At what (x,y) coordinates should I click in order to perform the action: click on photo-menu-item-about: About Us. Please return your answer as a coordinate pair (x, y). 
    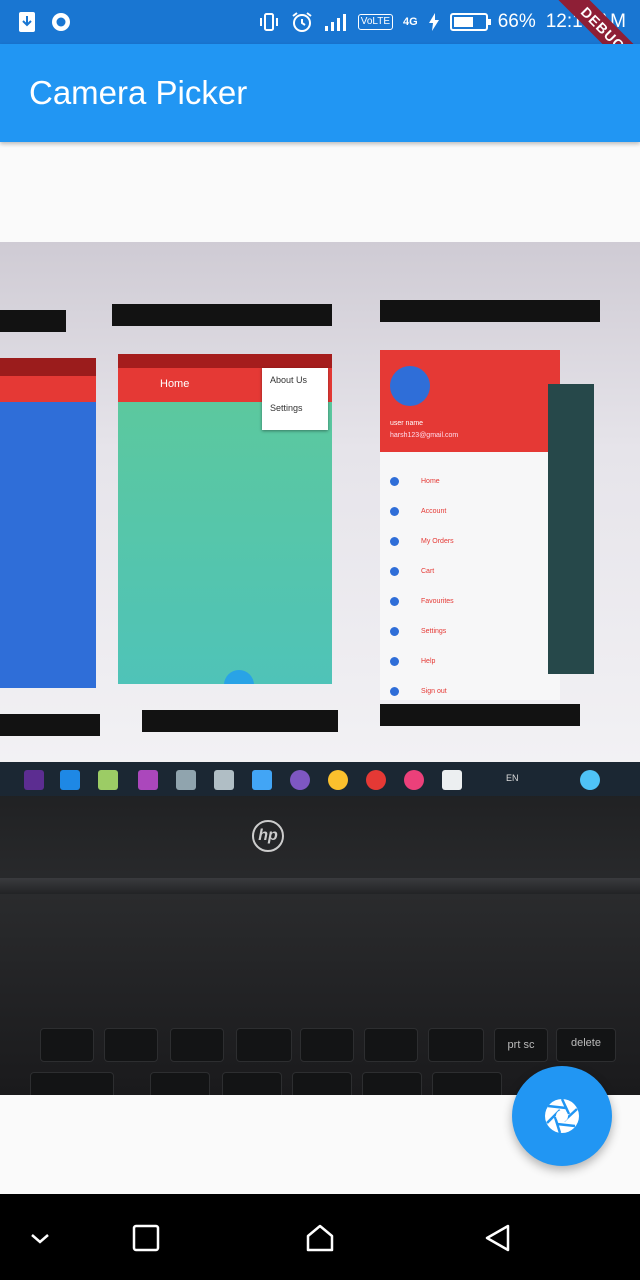
    Looking at the image, I should click on (289, 380).